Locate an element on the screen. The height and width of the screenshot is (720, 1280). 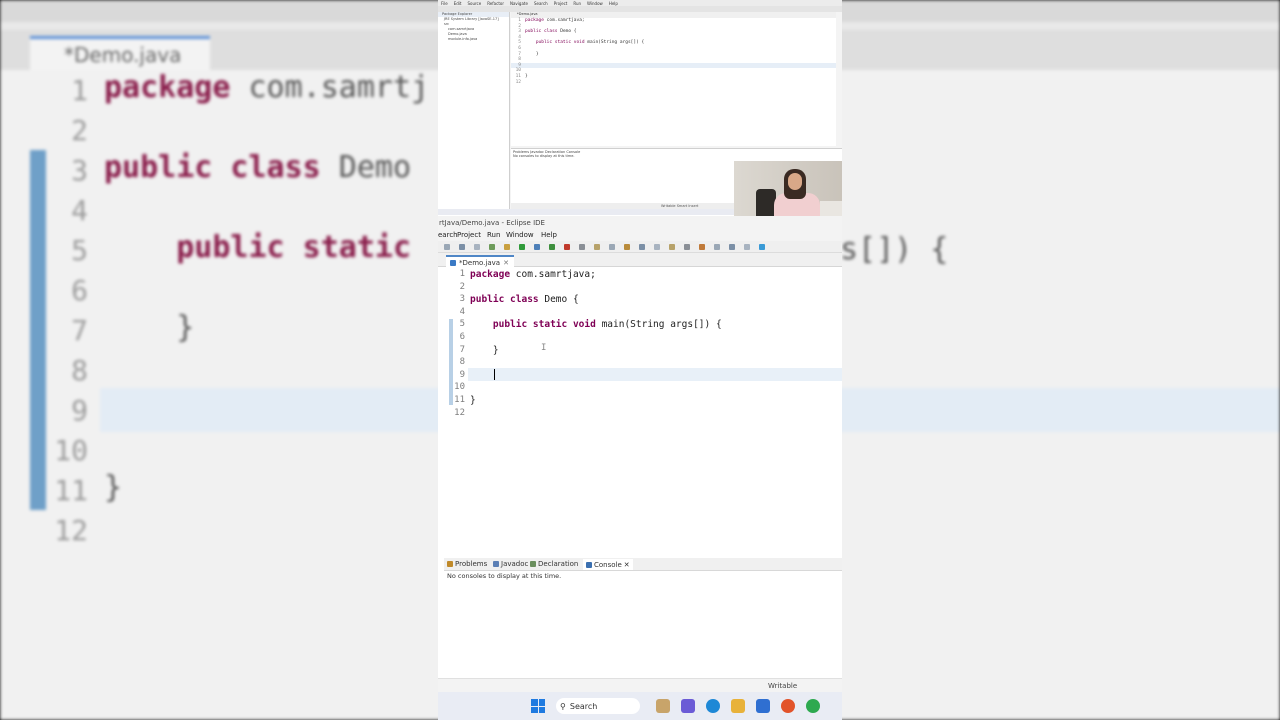
webcam-desk is located at coordinates (831, 208).